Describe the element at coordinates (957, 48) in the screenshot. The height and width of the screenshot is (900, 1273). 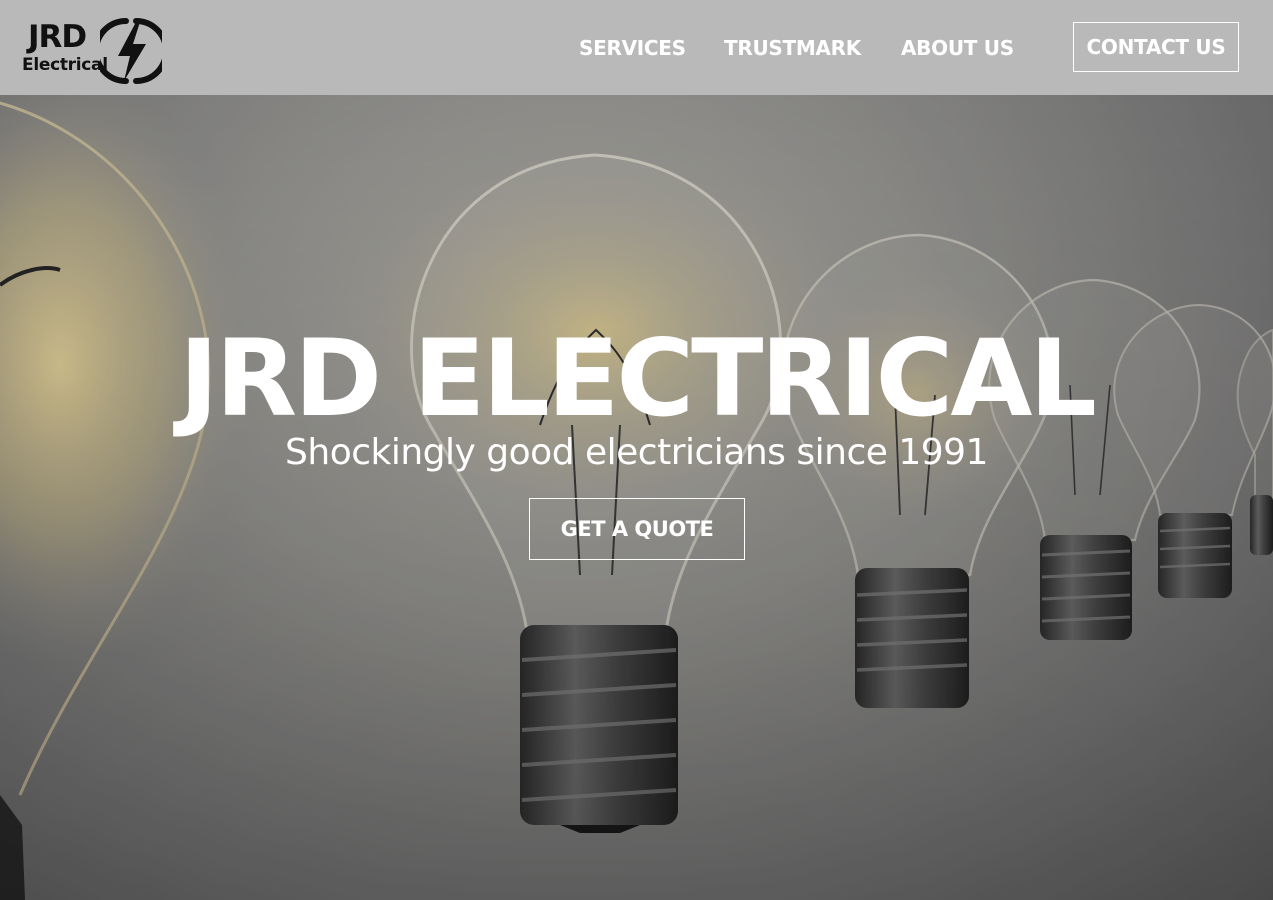
I see `nav-about-us: ABOUT US` at that location.